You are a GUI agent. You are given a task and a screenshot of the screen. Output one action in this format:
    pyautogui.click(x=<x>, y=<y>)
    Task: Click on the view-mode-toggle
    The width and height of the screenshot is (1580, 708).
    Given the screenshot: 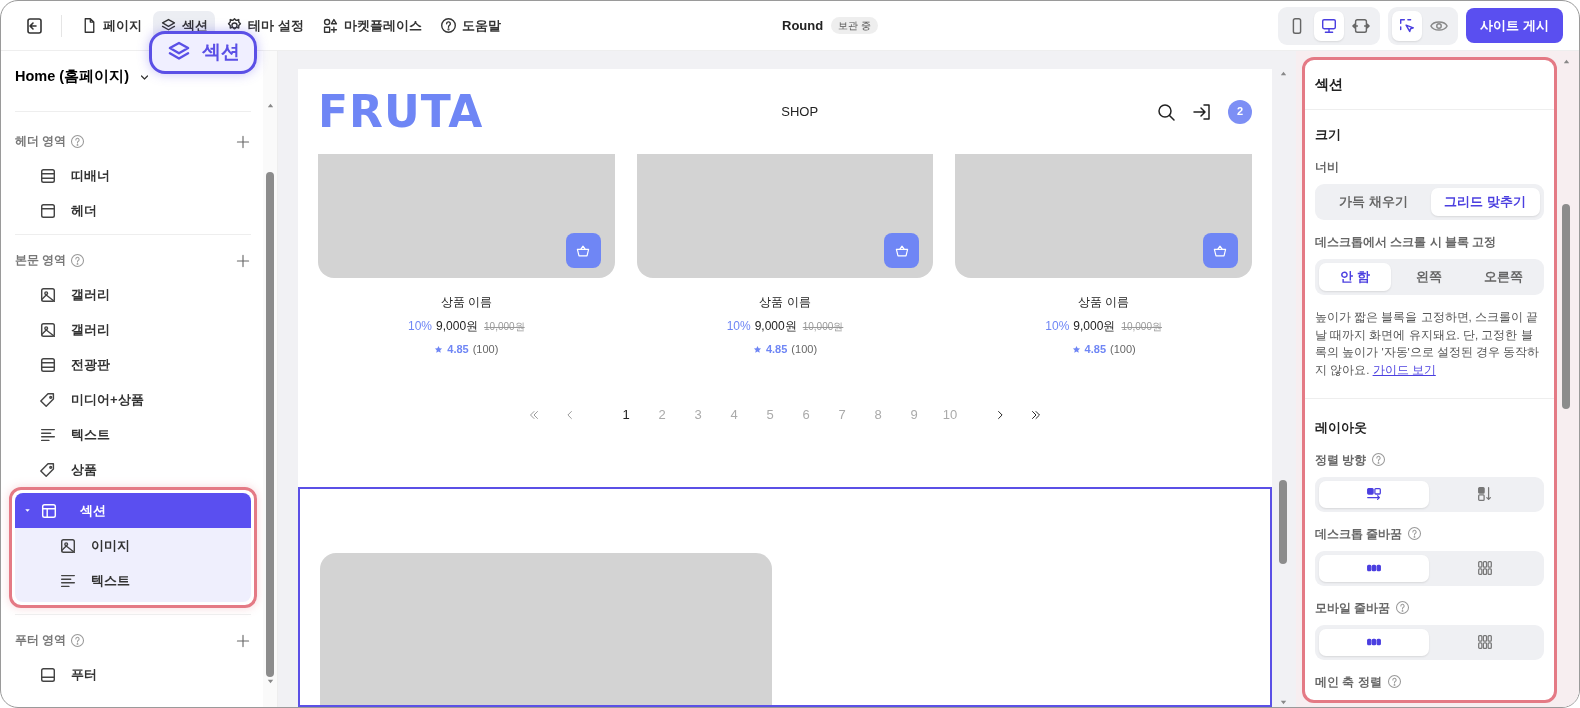 What is the action you would take?
    pyautogui.click(x=1407, y=25)
    